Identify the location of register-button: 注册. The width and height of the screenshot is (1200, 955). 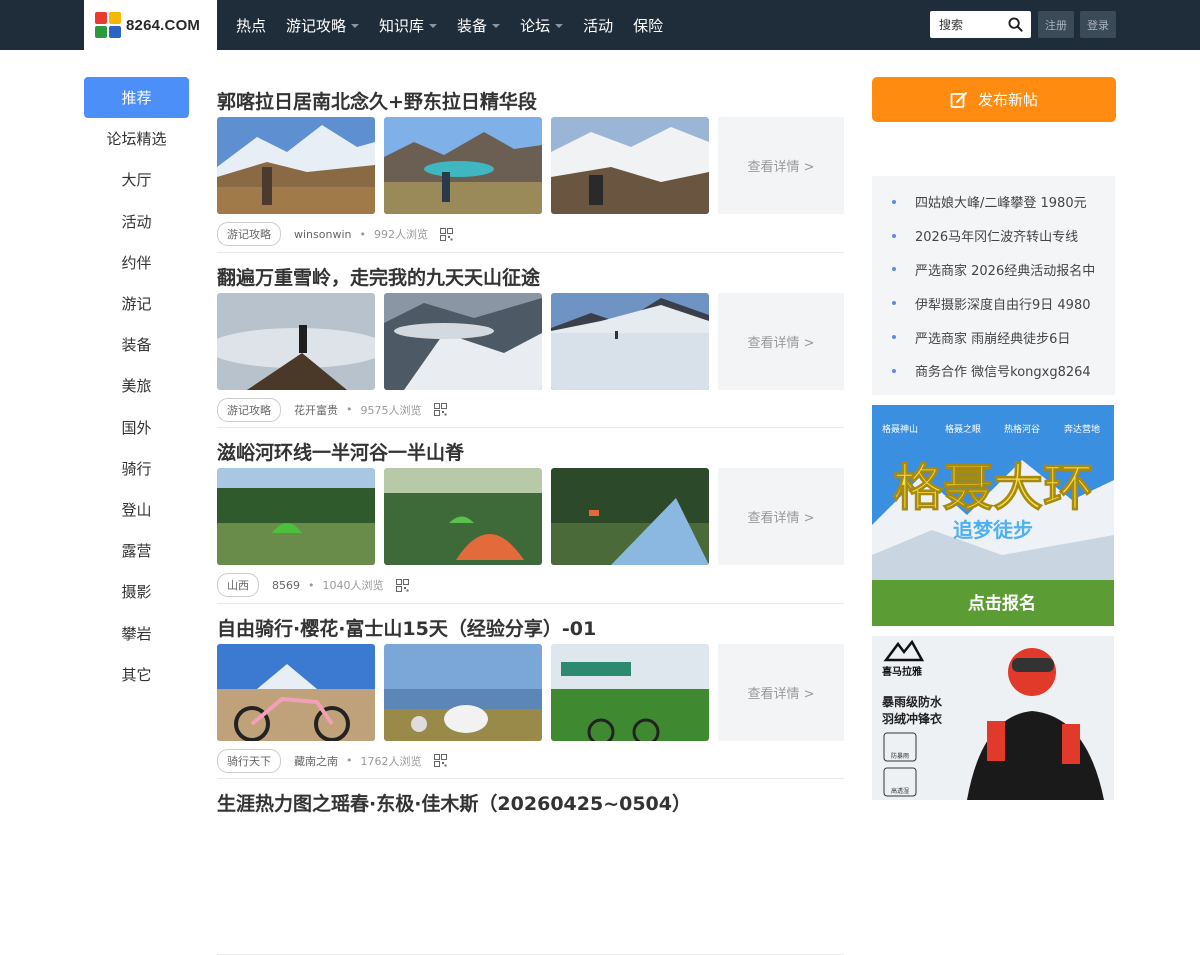
(1056, 24).